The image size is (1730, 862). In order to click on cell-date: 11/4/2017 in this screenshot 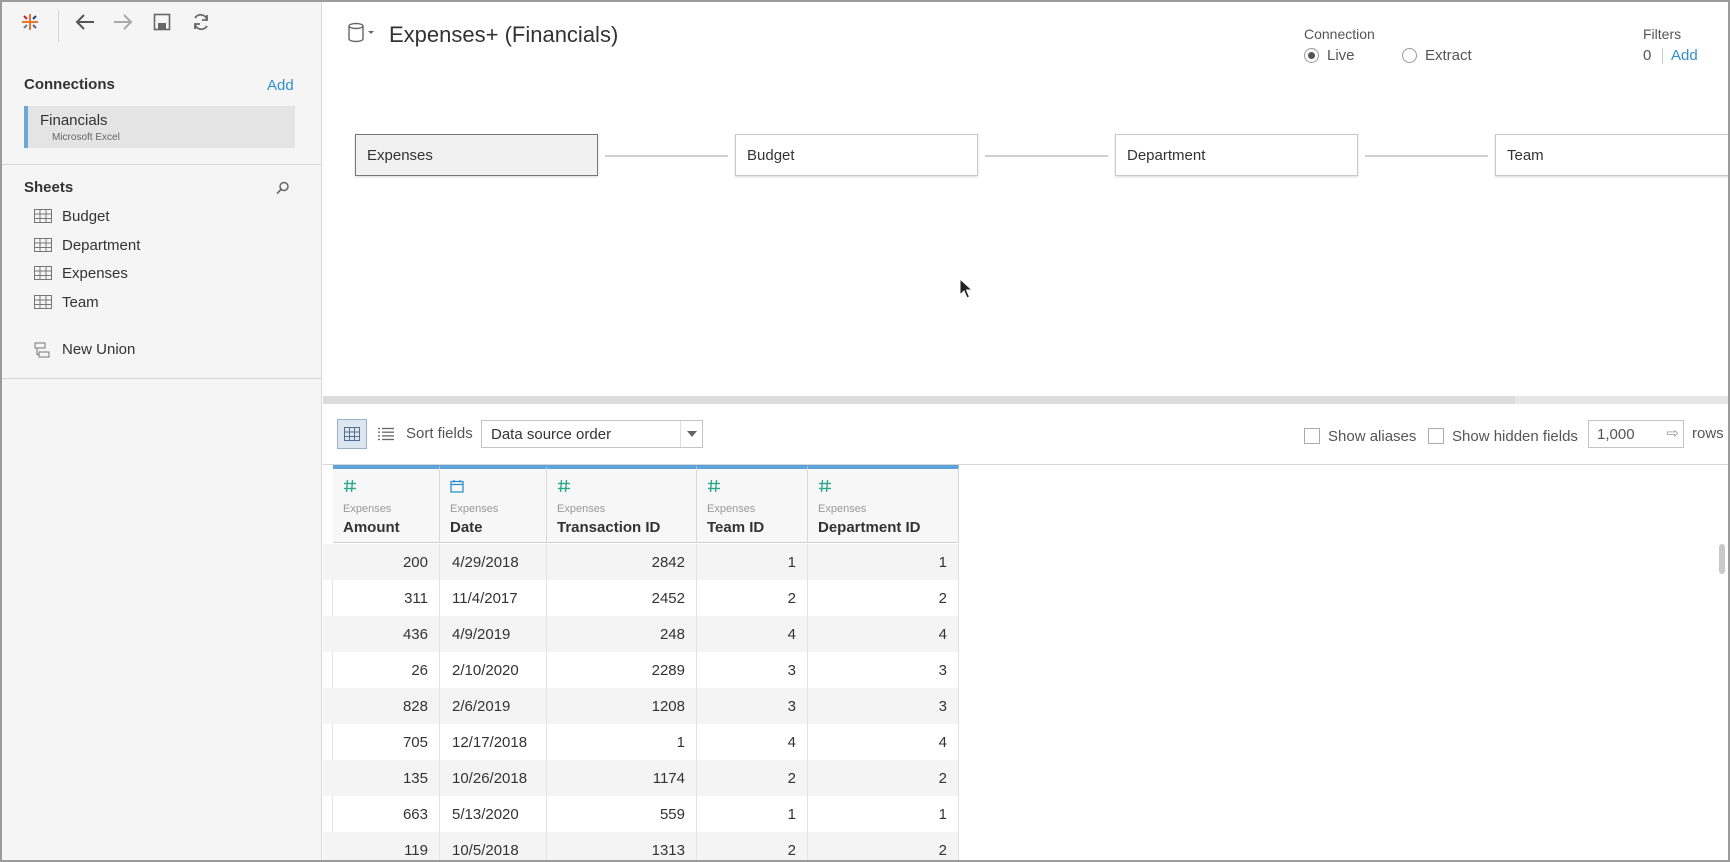, I will do `click(493, 598)`.